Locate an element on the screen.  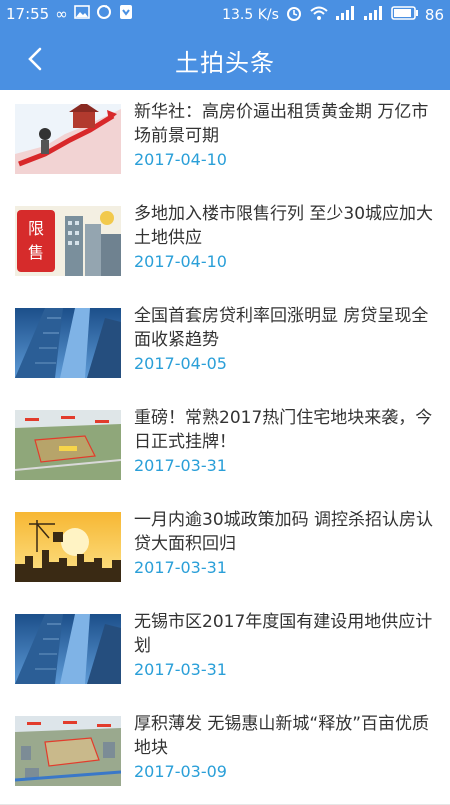
article-item: 限 售 多地加入楼市限售行列 至少30城应加大土地供应 2017-04-10 is located at coordinates (225, 243).